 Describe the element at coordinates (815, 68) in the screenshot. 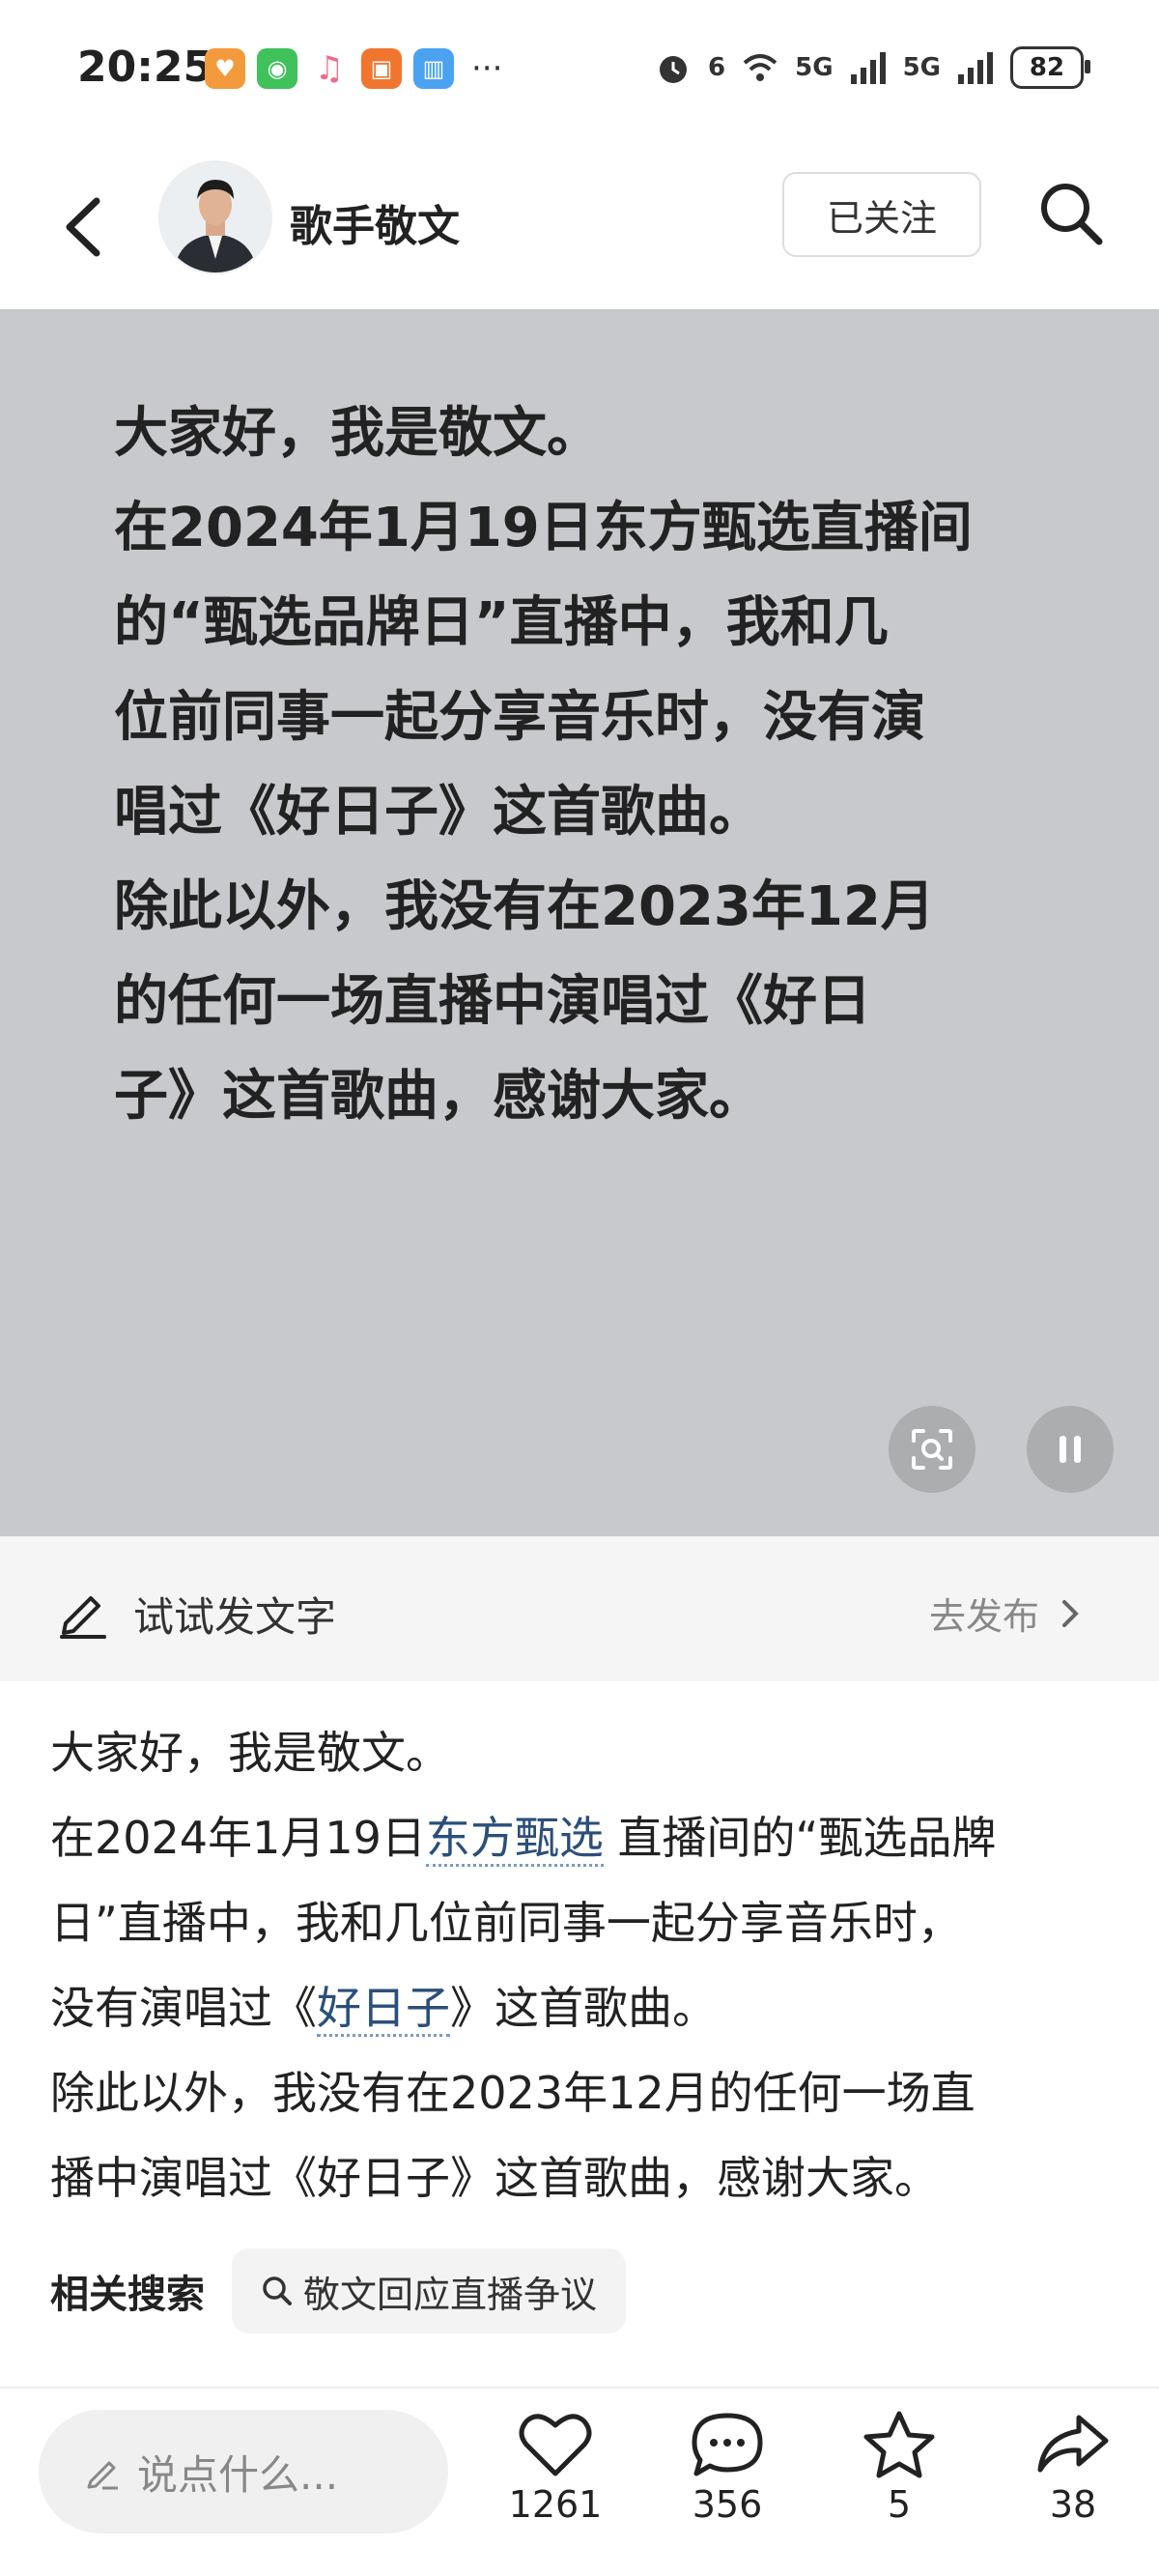

I see `network-type-1: 5G` at that location.